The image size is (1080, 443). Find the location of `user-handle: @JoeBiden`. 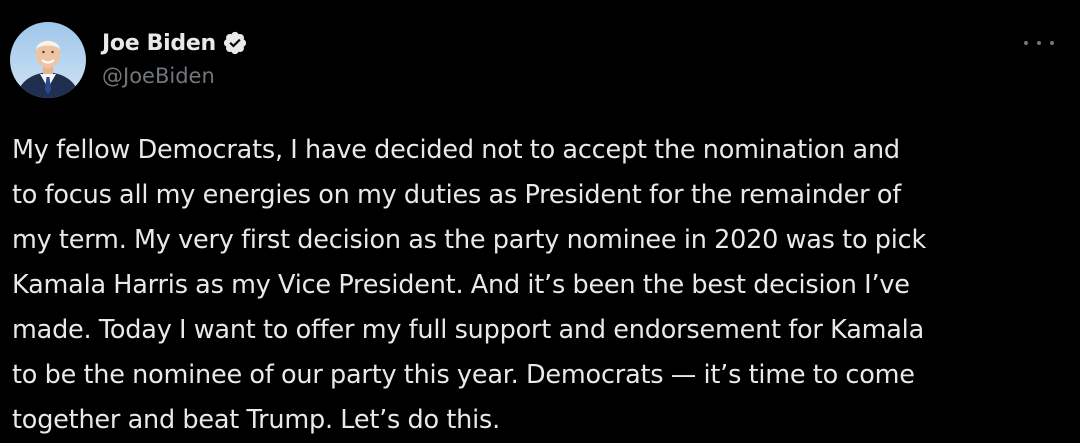

user-handle: @JoeBiden is located at coordinates (175, 76).